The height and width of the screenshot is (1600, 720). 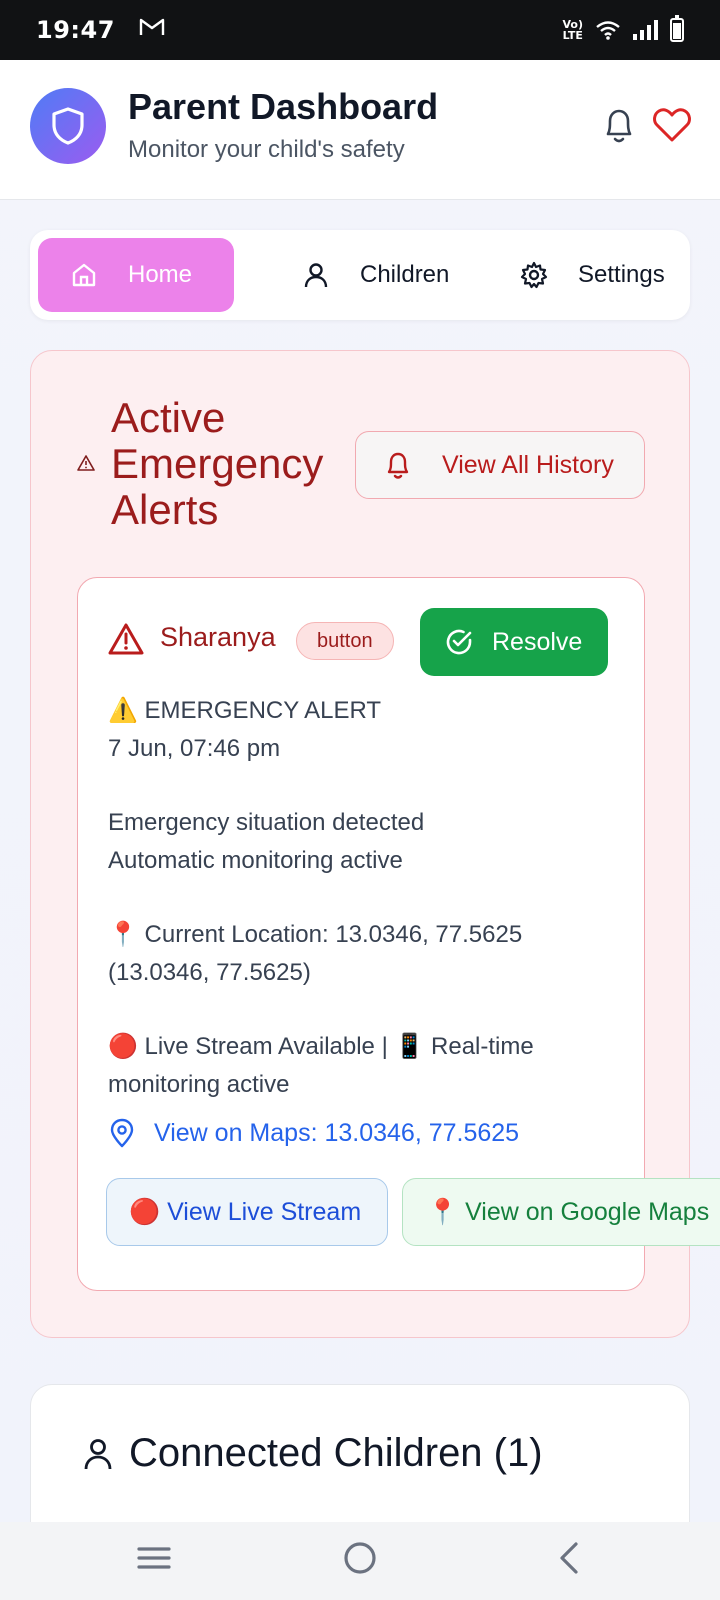 I want to click on tab-bar: Home Children Settings, so click(x=360, y=275).